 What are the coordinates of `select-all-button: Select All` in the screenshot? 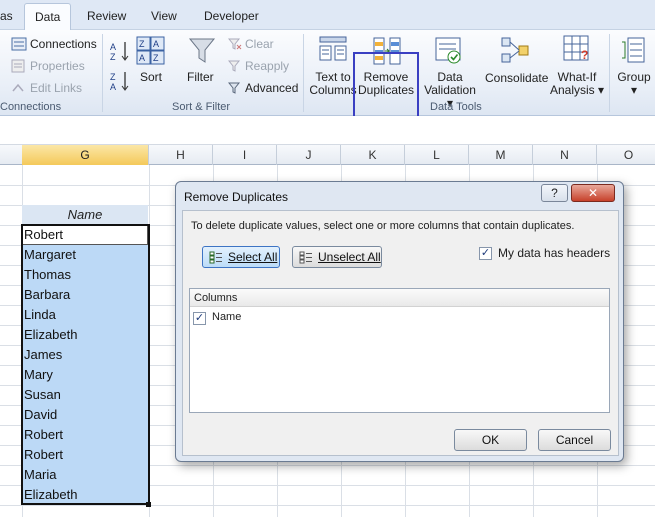 It's located at (241, 257).